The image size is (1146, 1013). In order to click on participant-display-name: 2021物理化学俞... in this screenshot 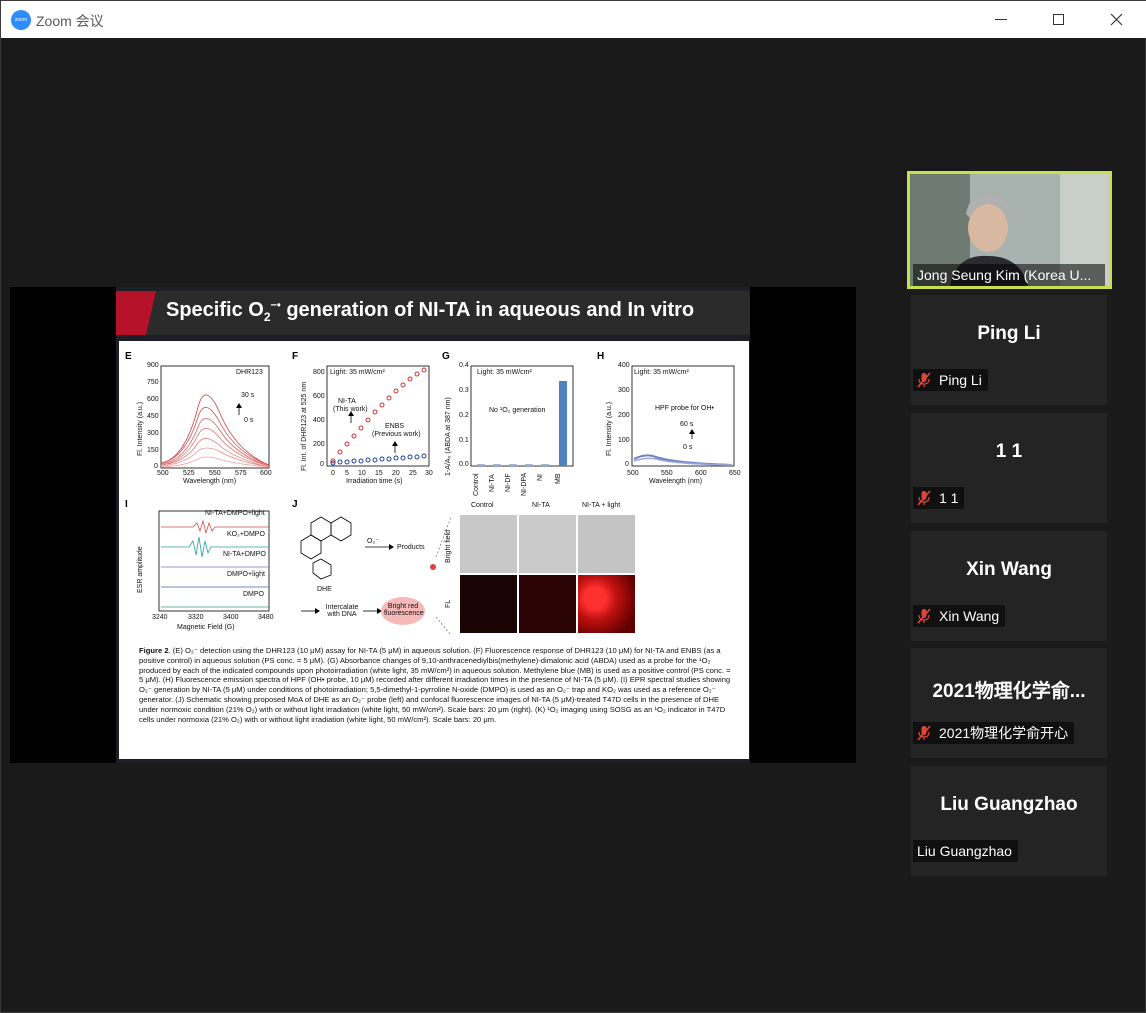, I will do `click(1009, 691)`.